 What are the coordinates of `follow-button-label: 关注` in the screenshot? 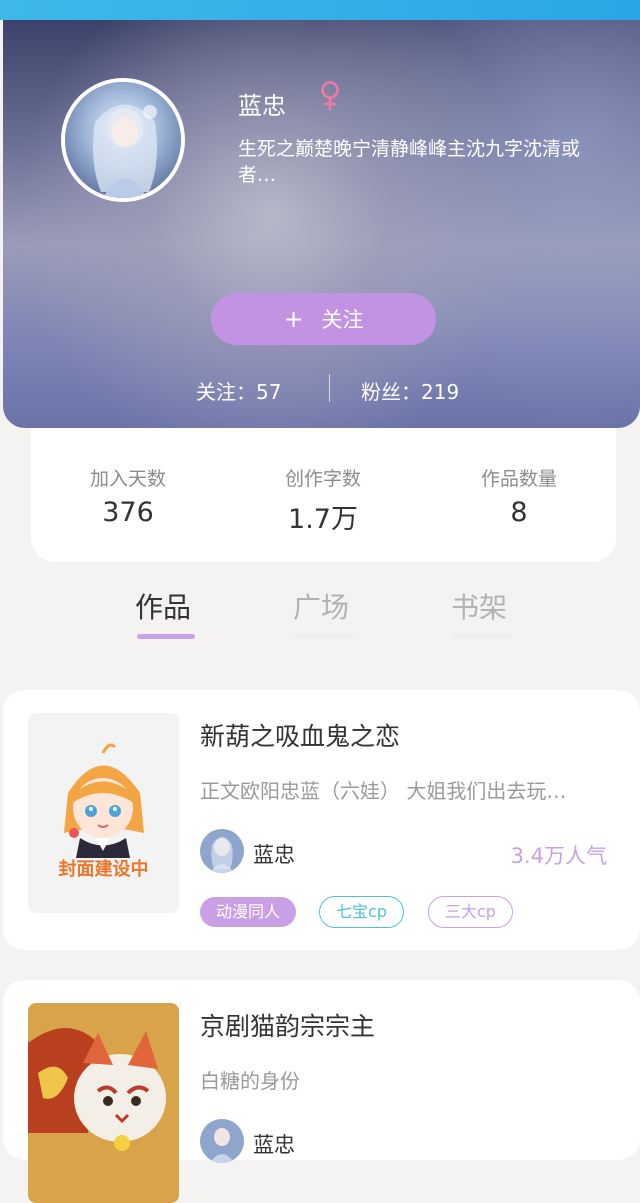 It's located at (342, 320).